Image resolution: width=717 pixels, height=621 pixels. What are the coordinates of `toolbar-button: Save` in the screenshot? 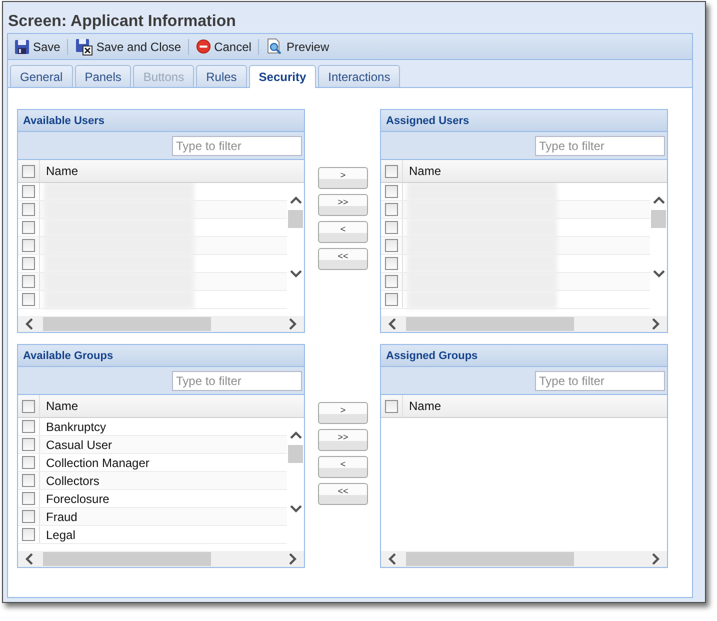 It's located at (37, 46).